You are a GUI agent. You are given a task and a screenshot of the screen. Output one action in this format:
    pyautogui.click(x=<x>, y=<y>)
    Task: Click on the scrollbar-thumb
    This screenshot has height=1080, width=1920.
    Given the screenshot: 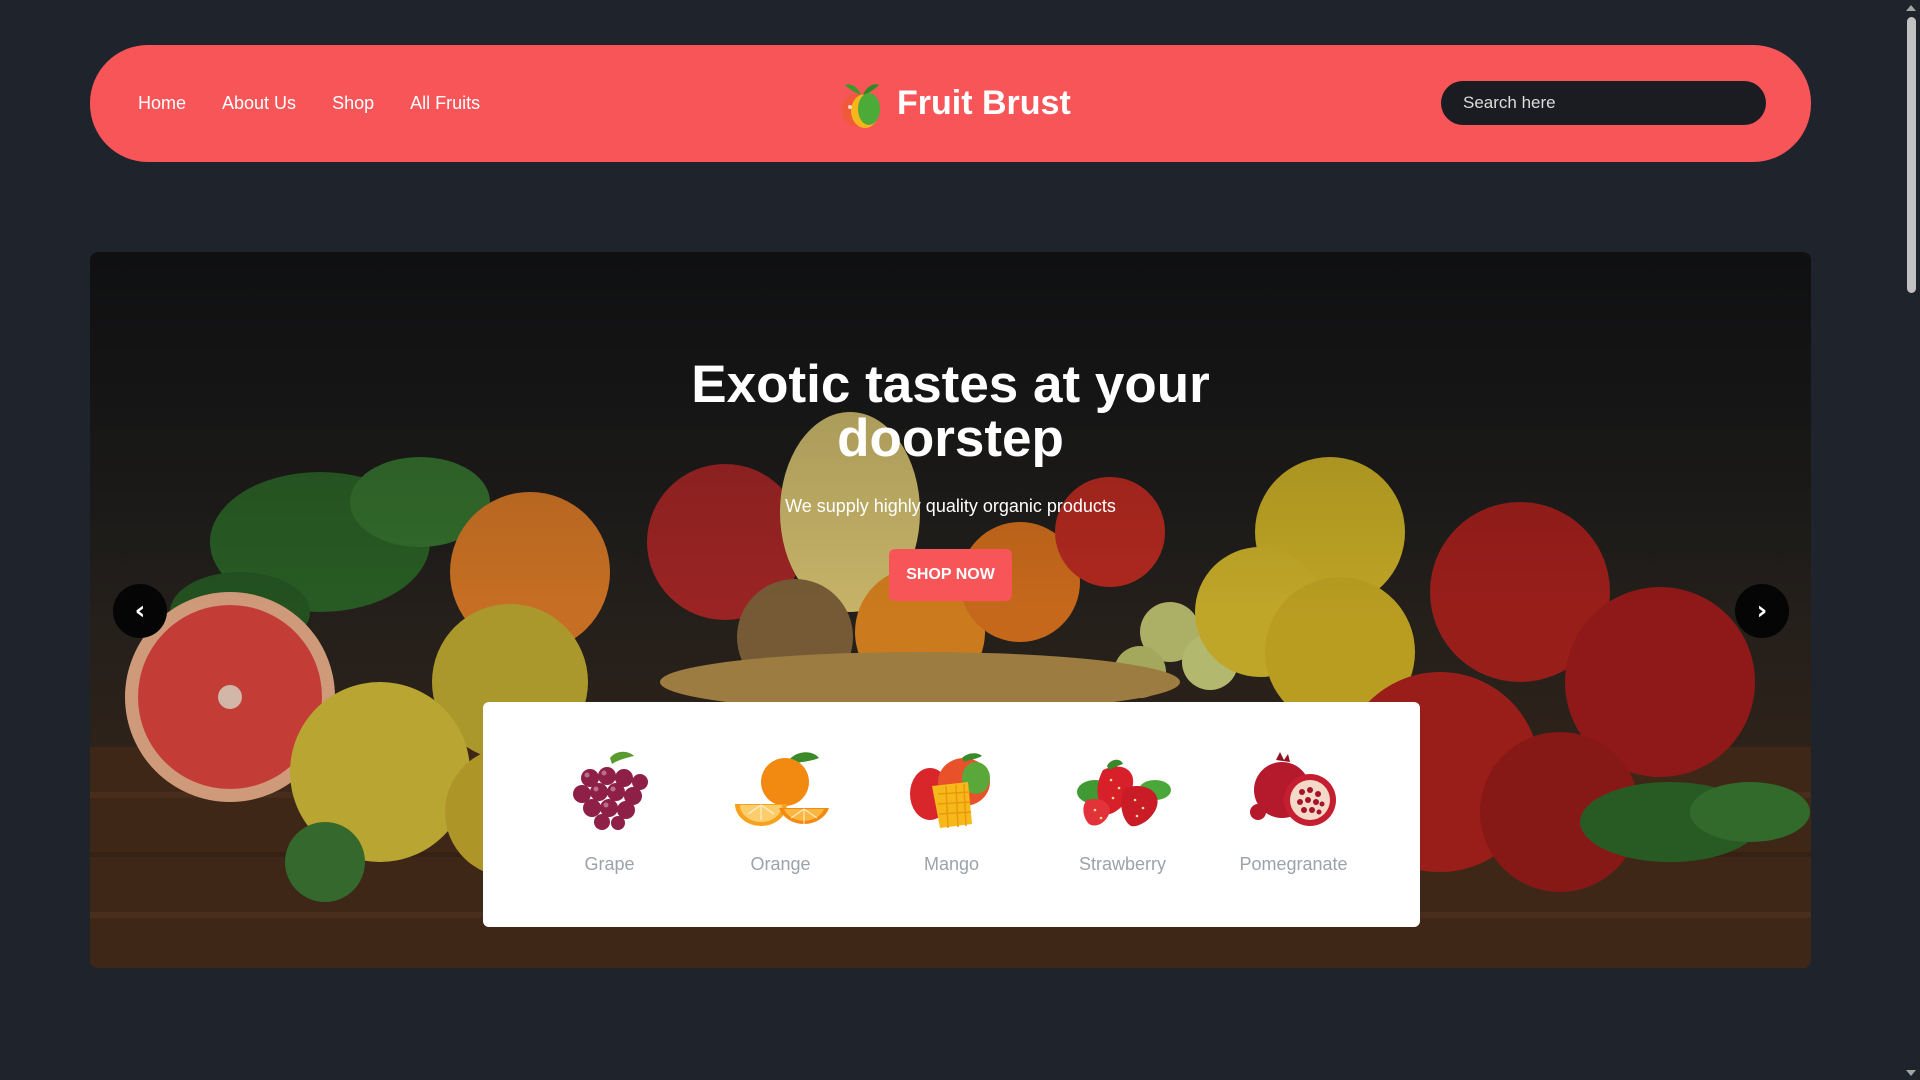 What is the action you would take?
    pyautogui.click(x=1911, y=155)
    